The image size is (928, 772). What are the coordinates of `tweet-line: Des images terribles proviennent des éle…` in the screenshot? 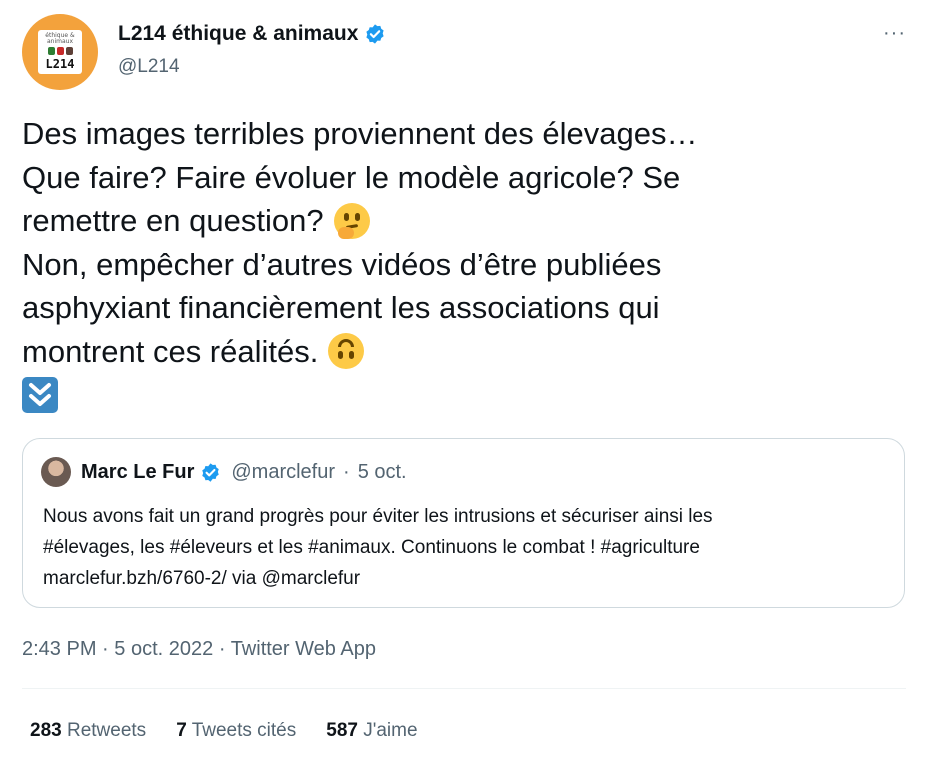 It's located at (360, 133).